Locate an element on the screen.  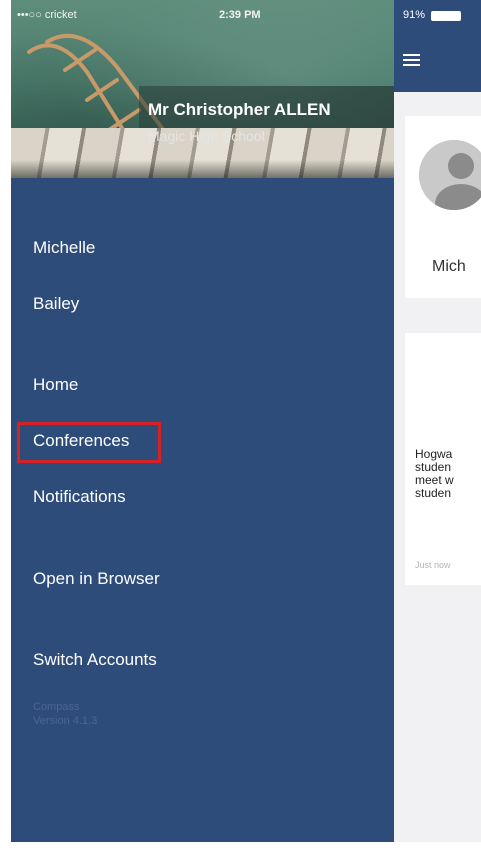
profile-name: Mr Christopher ALLEN is located at coordinates (239, 109).